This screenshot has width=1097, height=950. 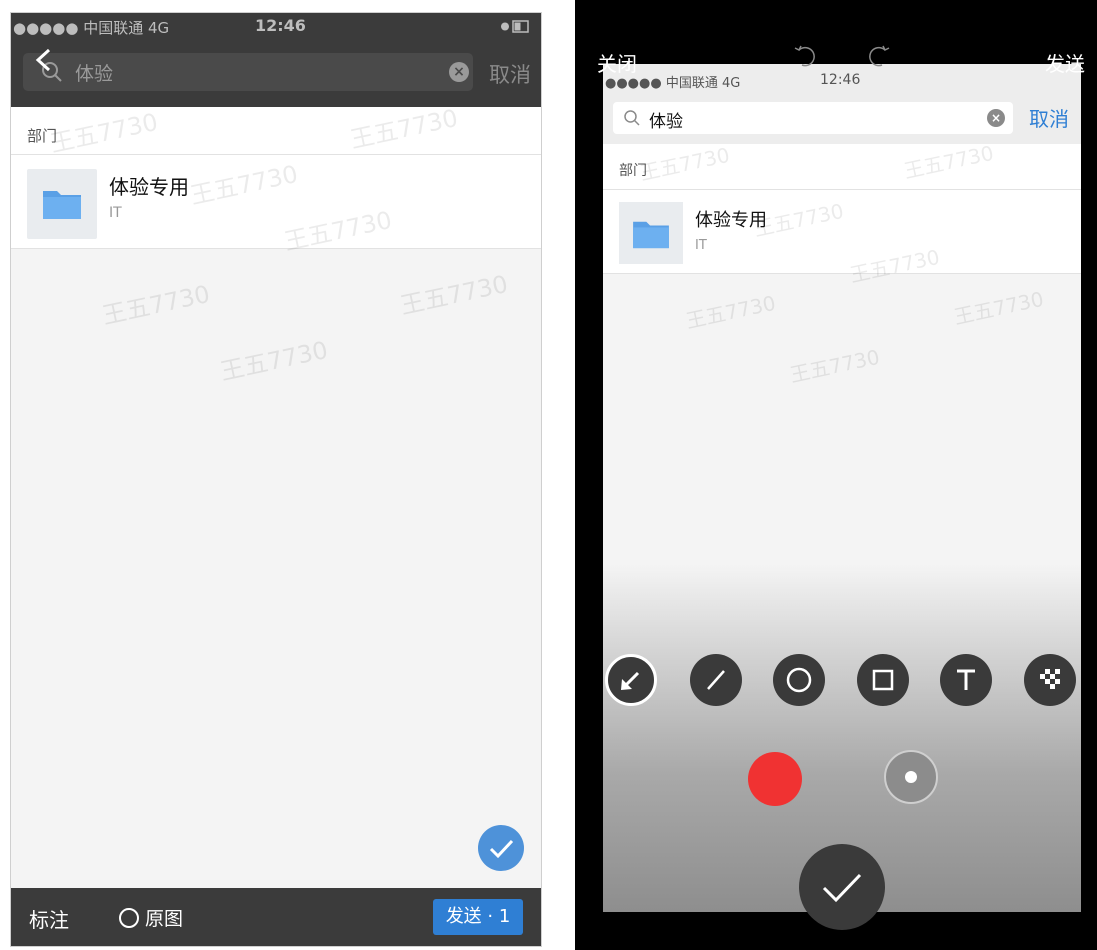 I want to click on preview-clock: 12:46, so click(x=840, y=80).